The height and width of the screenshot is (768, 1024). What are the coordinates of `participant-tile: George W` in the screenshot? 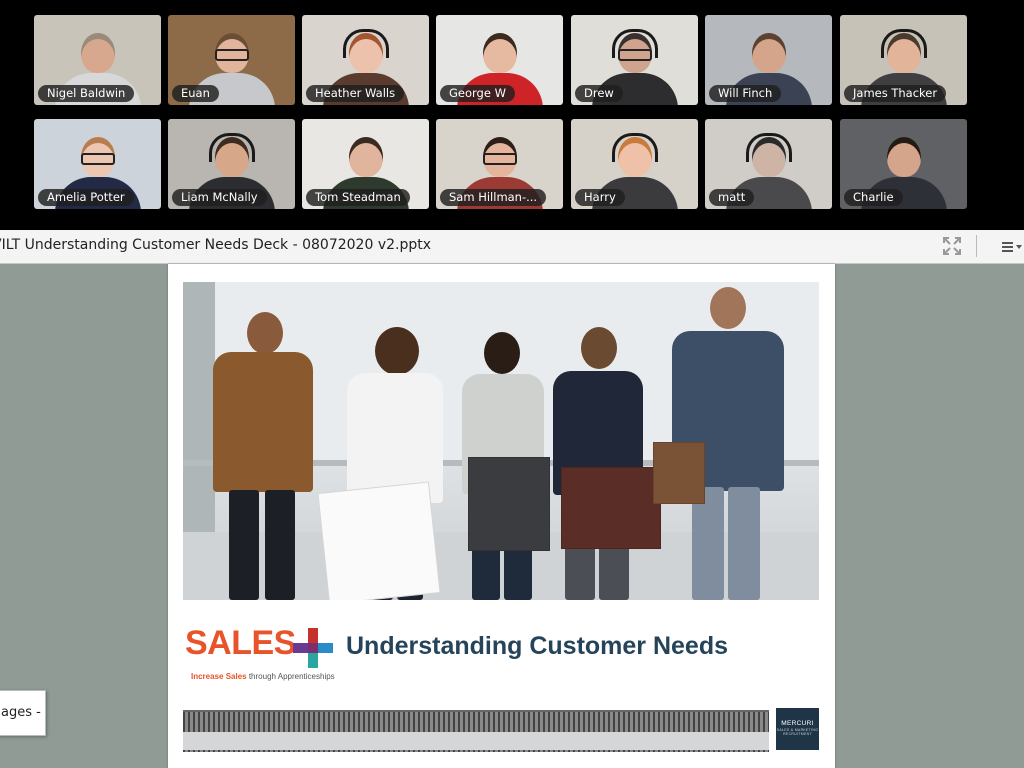 It's located at (499, 60).